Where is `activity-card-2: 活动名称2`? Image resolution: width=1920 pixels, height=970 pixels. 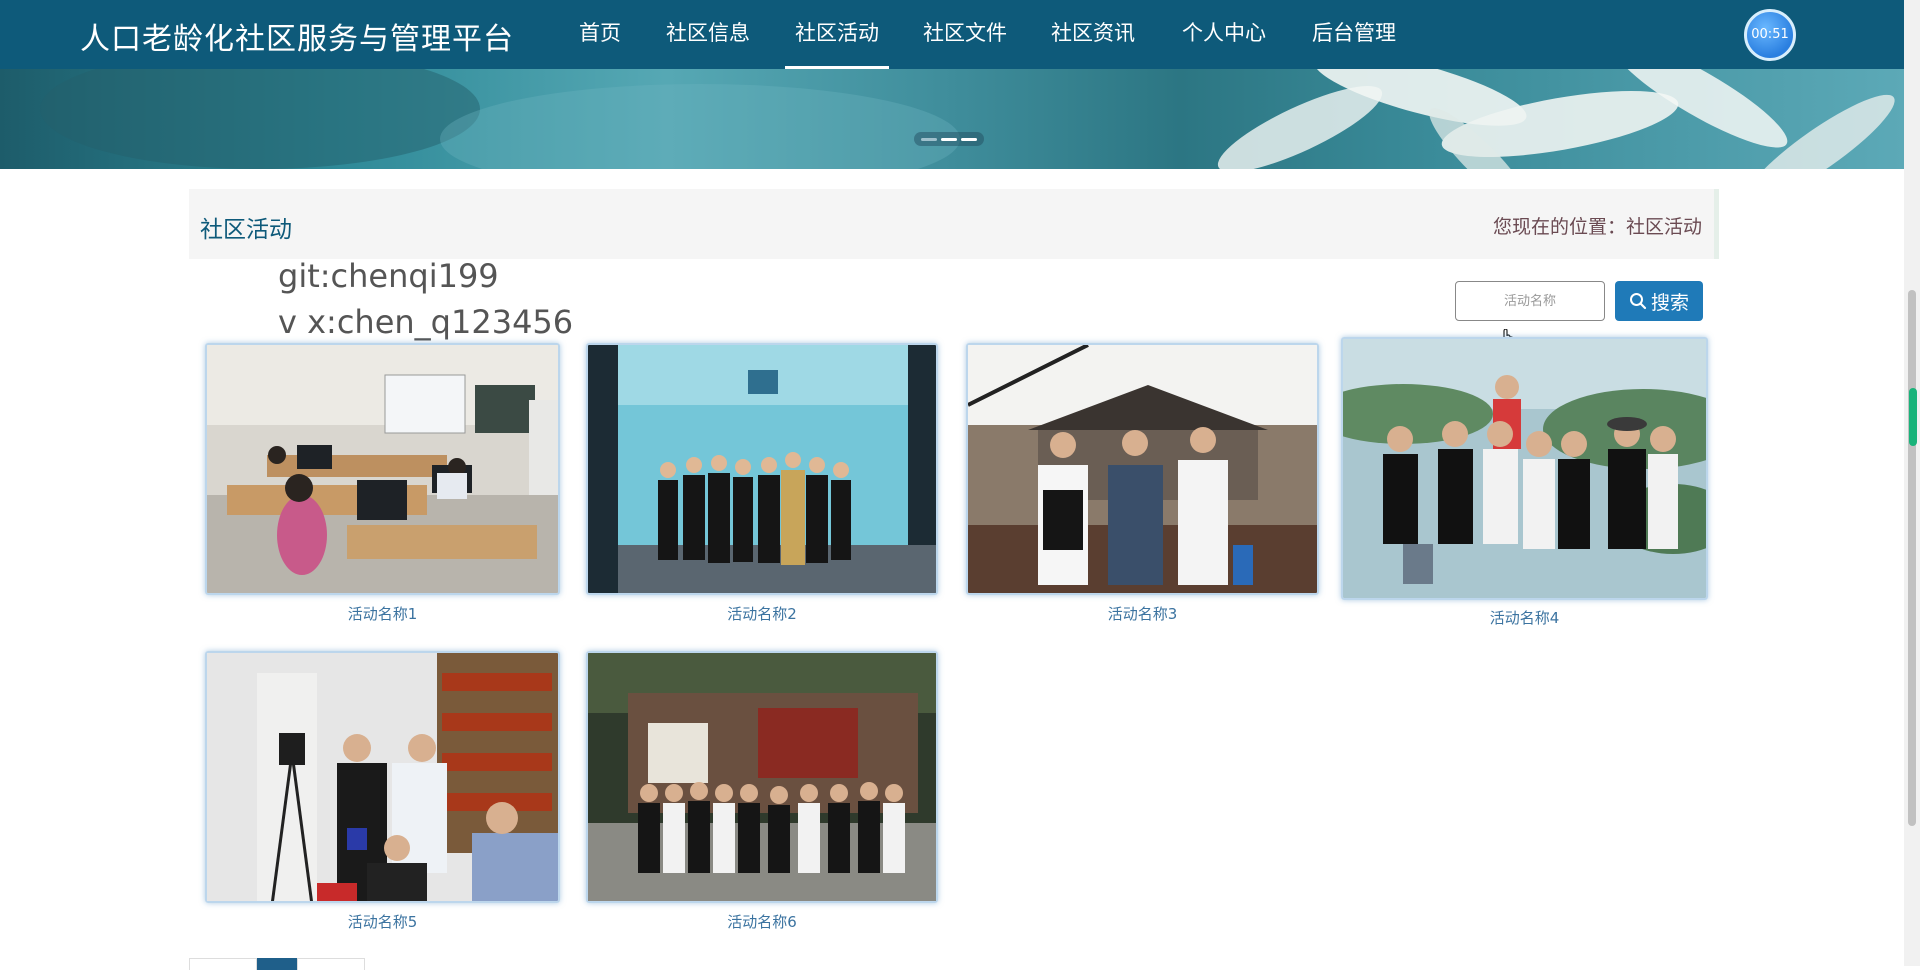 activity-card-2: 活动名称2 is located at coordinates (762, 483).